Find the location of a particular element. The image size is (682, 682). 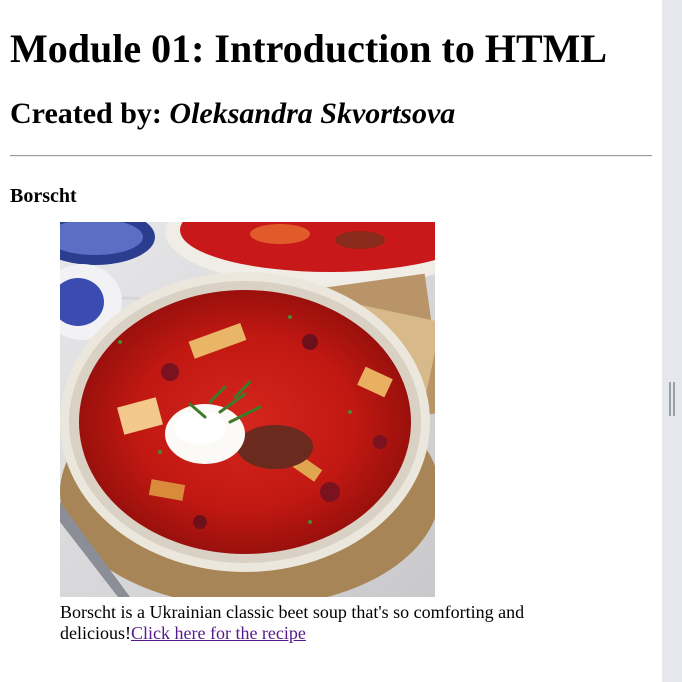

author-name: Oleksandra Skvortsova is located at coordinates (312, 113).